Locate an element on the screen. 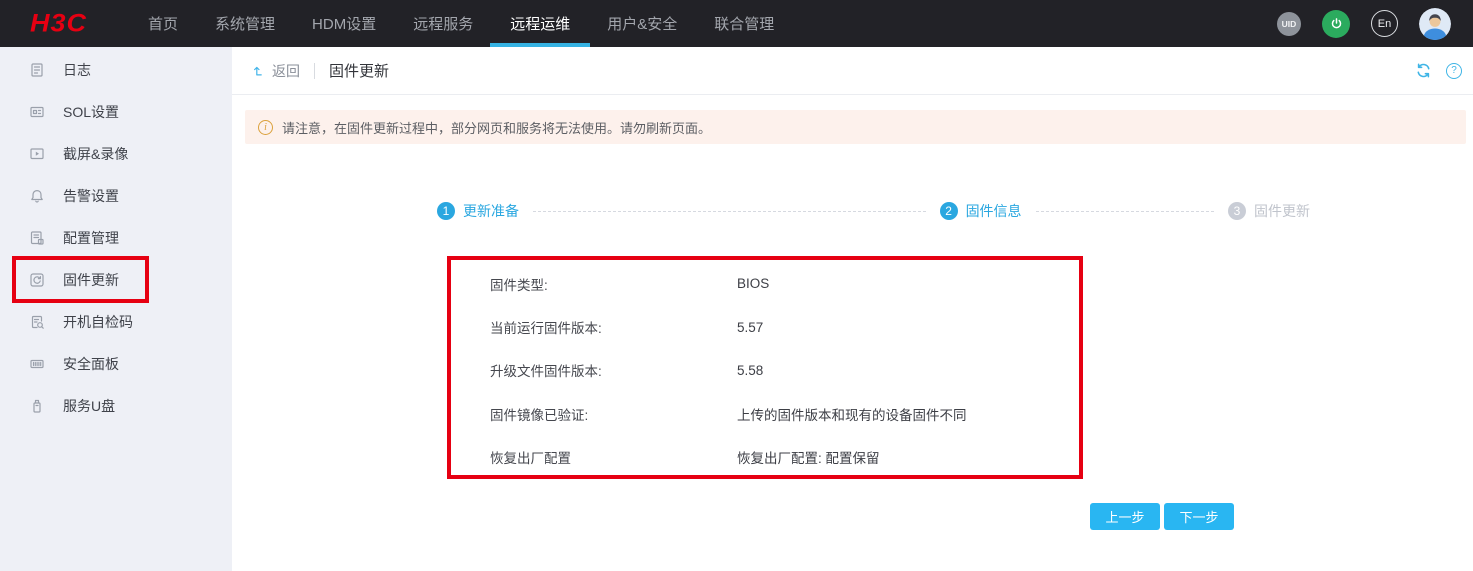 This screenshot has width=1473, height=571. info-row-upgrade-version: 升级文件固件版本: 5.58 is located at coordinates (784, 370).